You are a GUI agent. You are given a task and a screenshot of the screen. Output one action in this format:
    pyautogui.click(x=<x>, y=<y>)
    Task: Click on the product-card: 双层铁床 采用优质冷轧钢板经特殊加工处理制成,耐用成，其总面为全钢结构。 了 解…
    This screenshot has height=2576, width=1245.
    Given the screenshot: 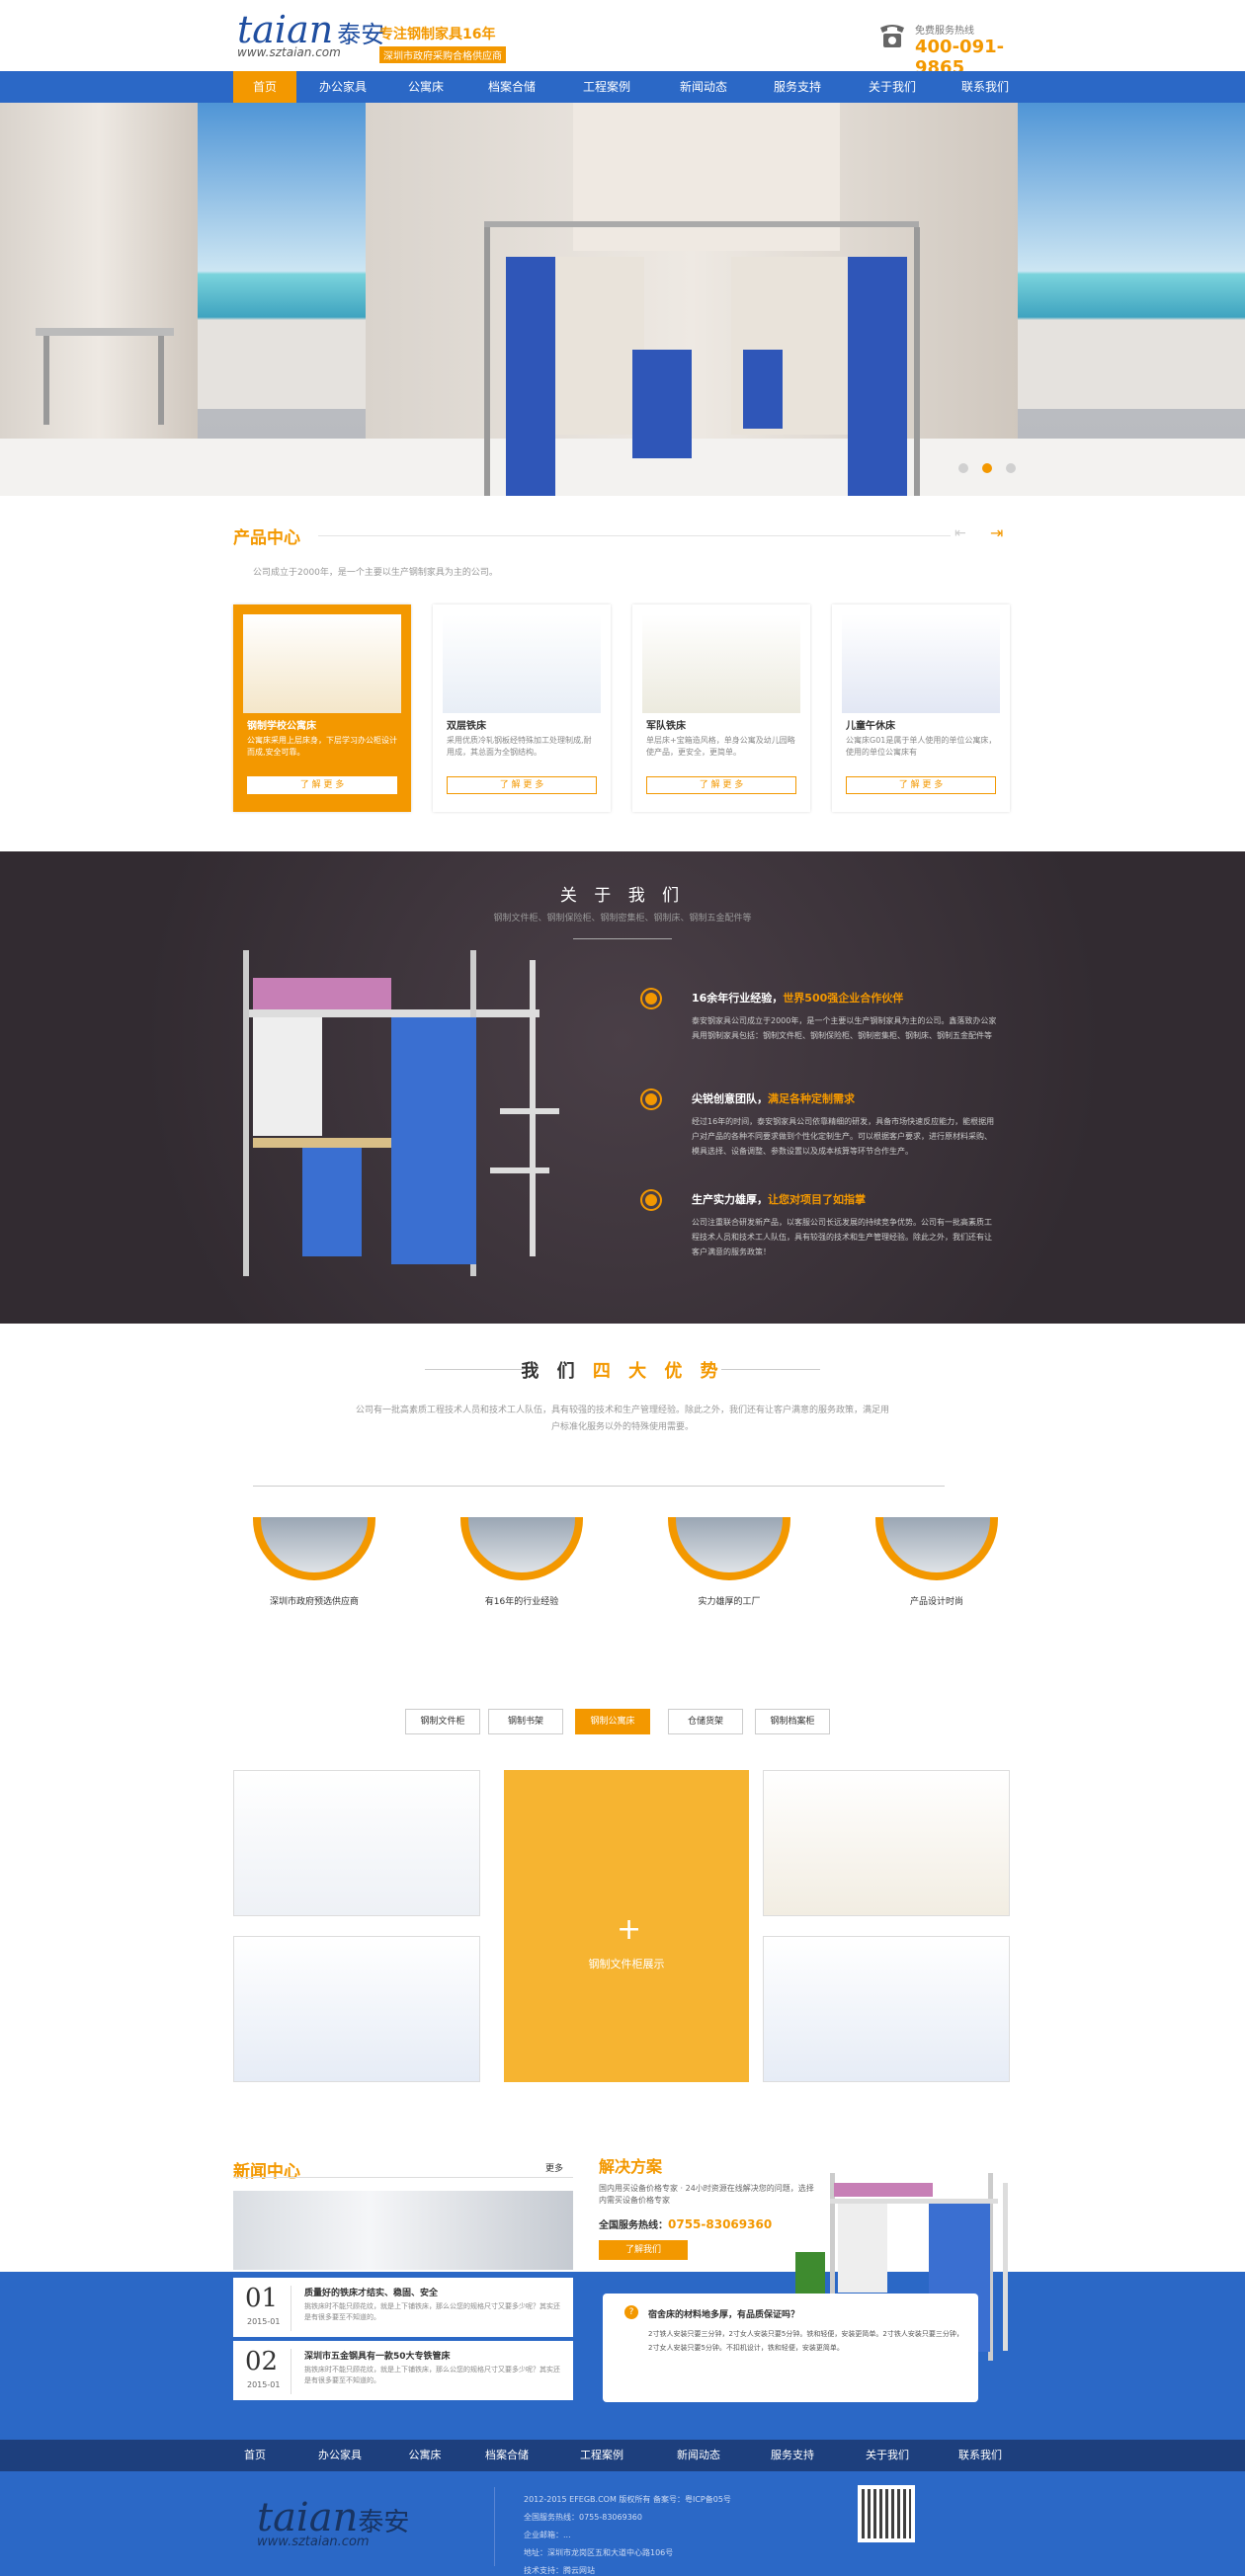 What is the action you would take?
    pyautogui.click(x=522, y=708)
    